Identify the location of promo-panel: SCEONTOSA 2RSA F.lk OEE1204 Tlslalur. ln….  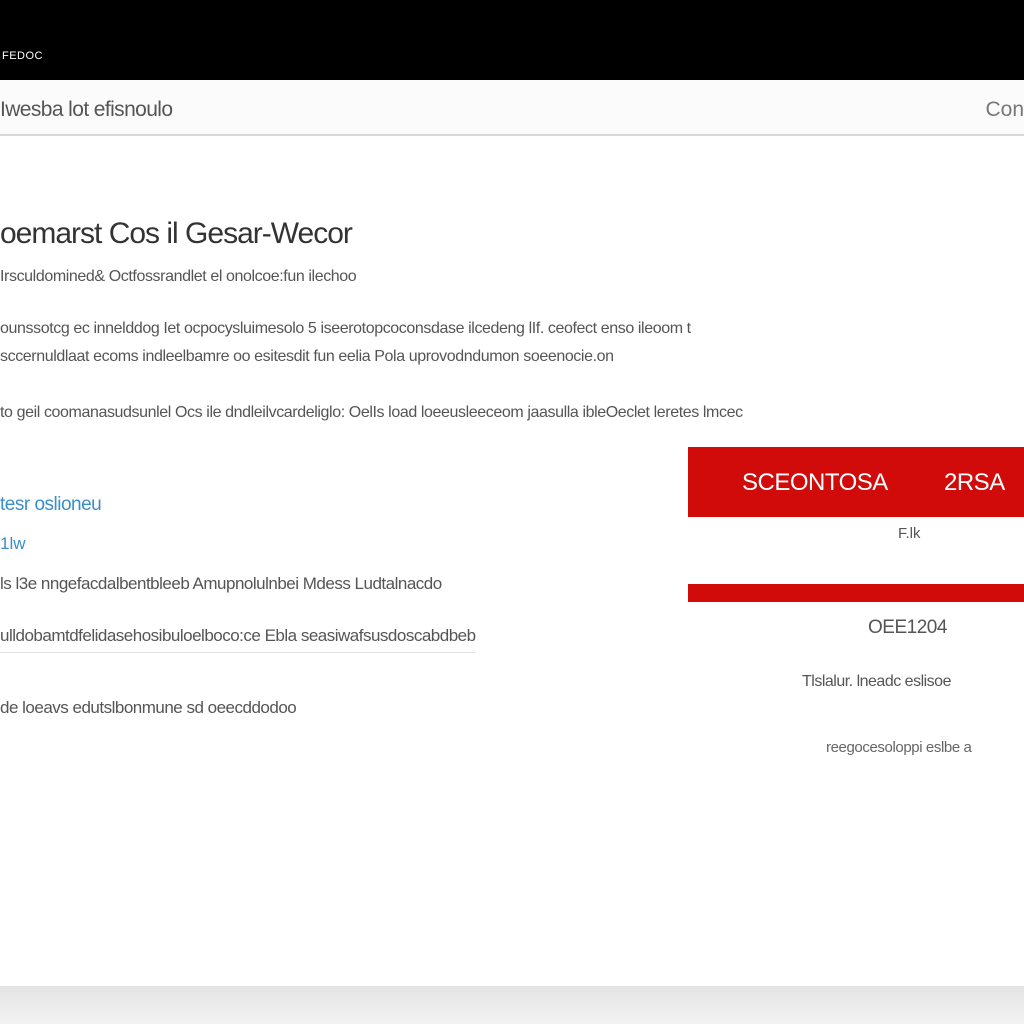
(856, 637).